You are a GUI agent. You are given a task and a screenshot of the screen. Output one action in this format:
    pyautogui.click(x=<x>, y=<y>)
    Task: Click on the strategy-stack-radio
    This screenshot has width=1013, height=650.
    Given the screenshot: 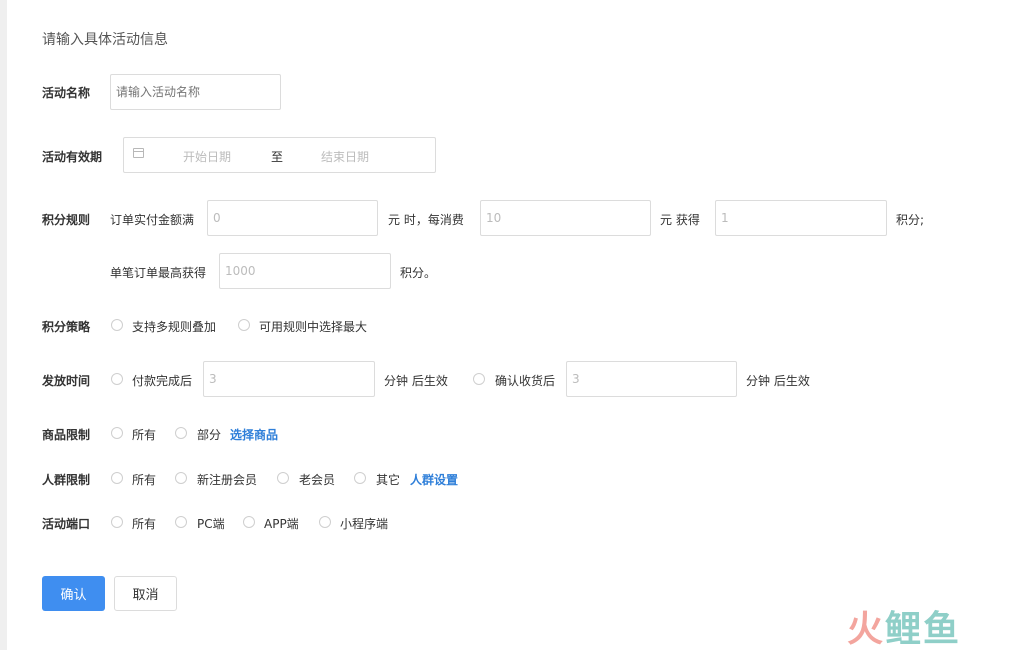 What is the action you would take?
    pyautogui.click(x=117, y=325)
    